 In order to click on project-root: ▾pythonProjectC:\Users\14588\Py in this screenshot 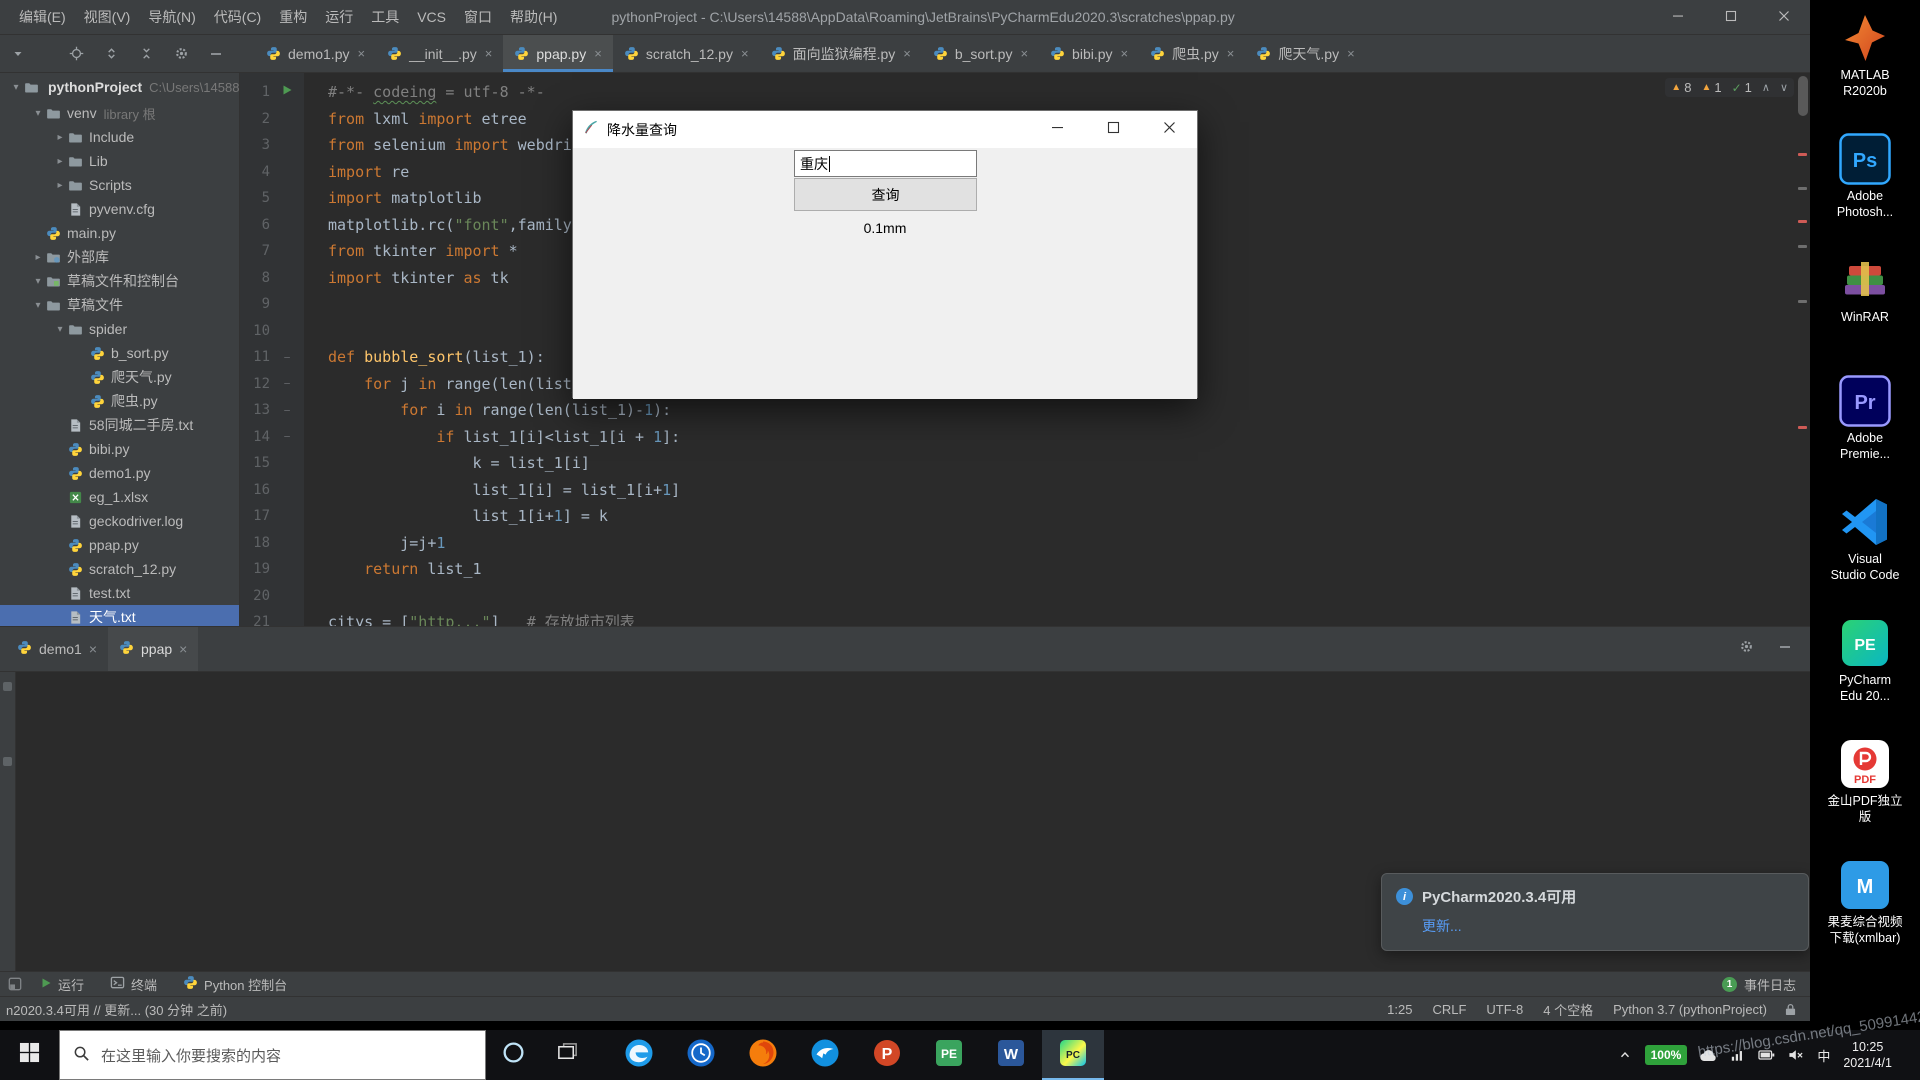, I will do `click(119, 87)`.